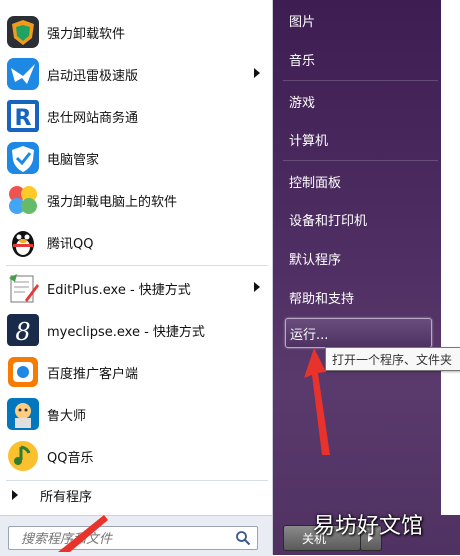 This screenshot has width=460, height=556. I want to click on all-programs-label: 所有程序, so click(66, 497).